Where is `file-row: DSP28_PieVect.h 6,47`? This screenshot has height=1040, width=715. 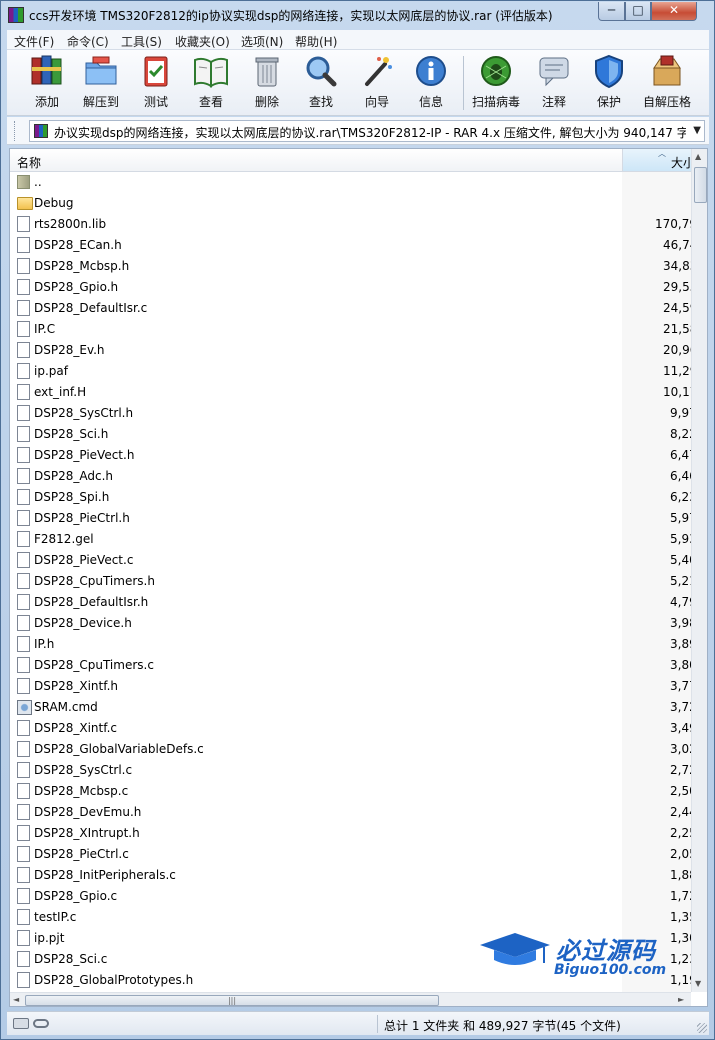
file-row: DSP28_PieVect.h 6,47 is located at coordinates (350, 455).